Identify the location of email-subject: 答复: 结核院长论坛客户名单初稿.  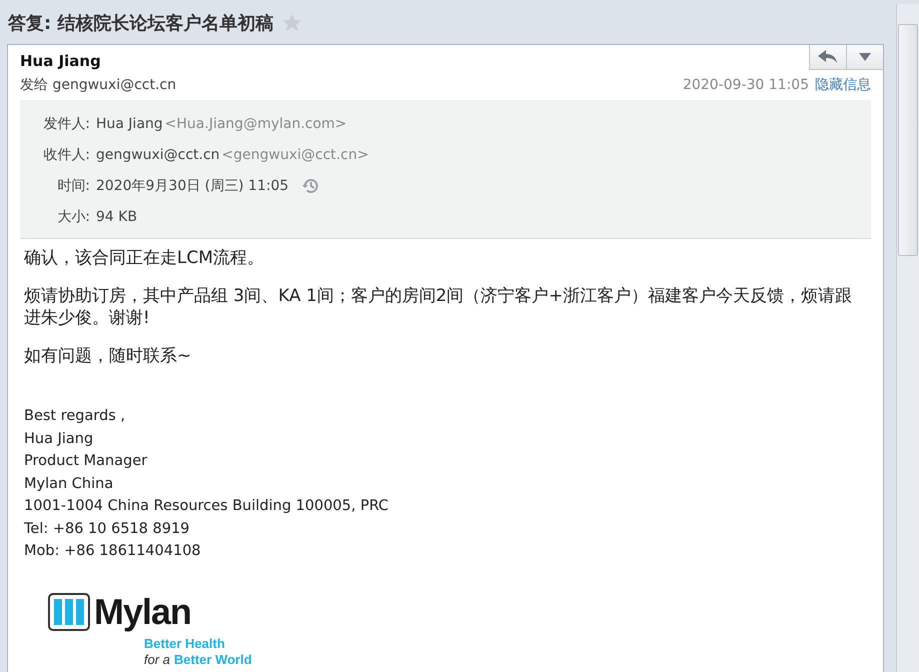
(141, 23).